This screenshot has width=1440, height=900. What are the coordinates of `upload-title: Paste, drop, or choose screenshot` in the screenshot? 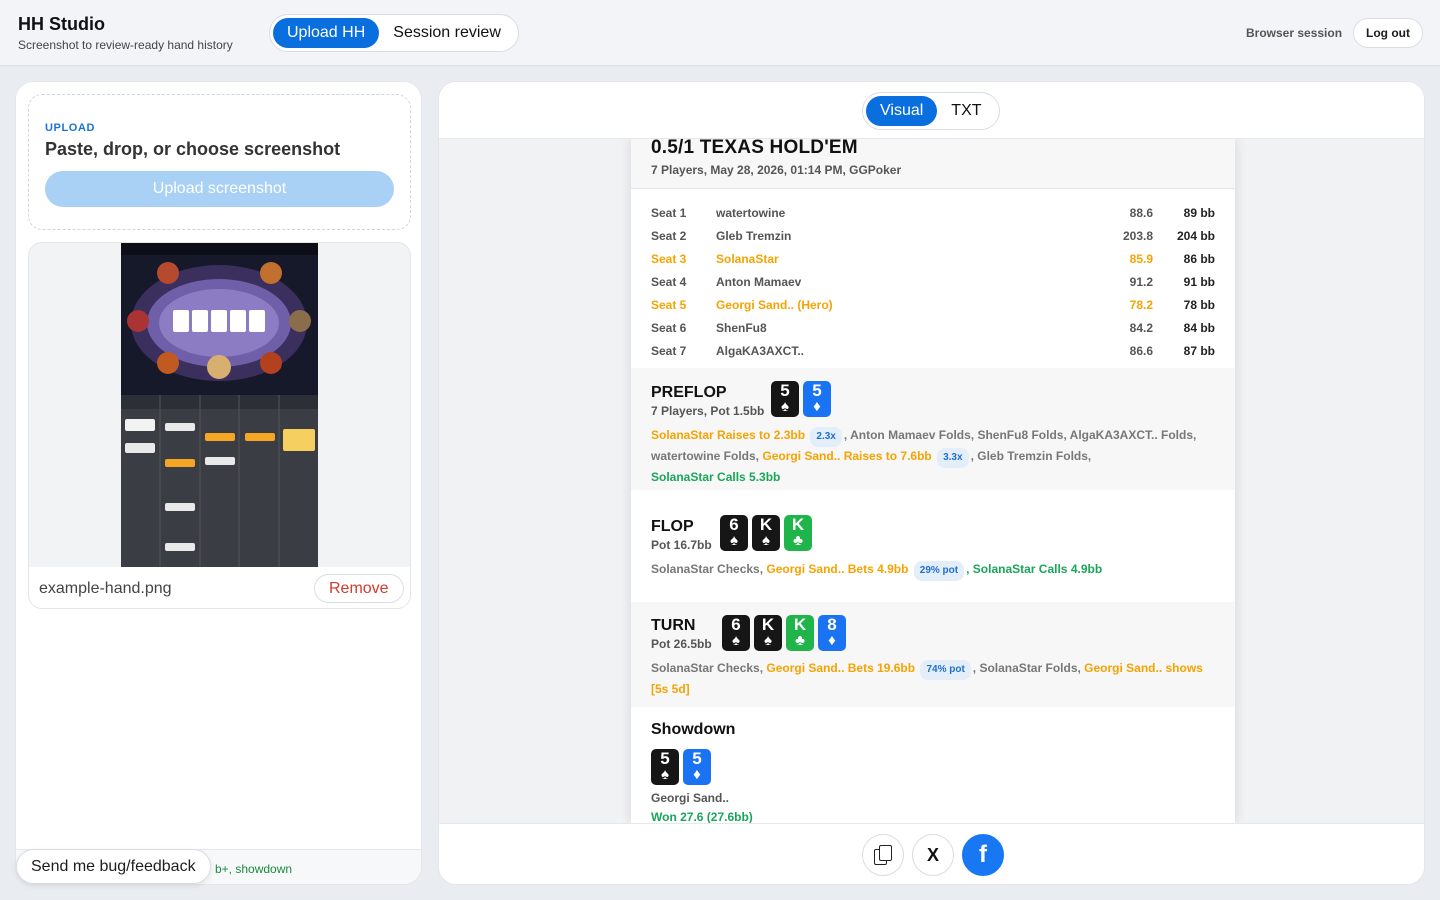 It's located at (193, 149).